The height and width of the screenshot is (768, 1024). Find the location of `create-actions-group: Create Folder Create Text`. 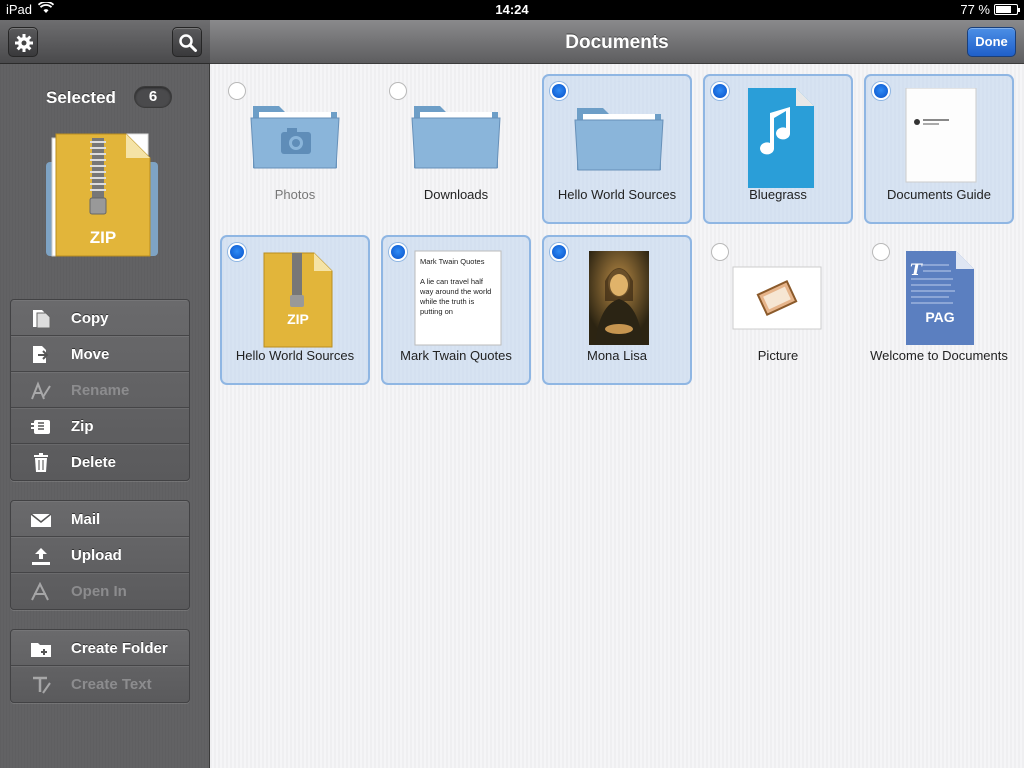

create-actions-group: Create Folder Create Text is located at coordinates (100, 666).